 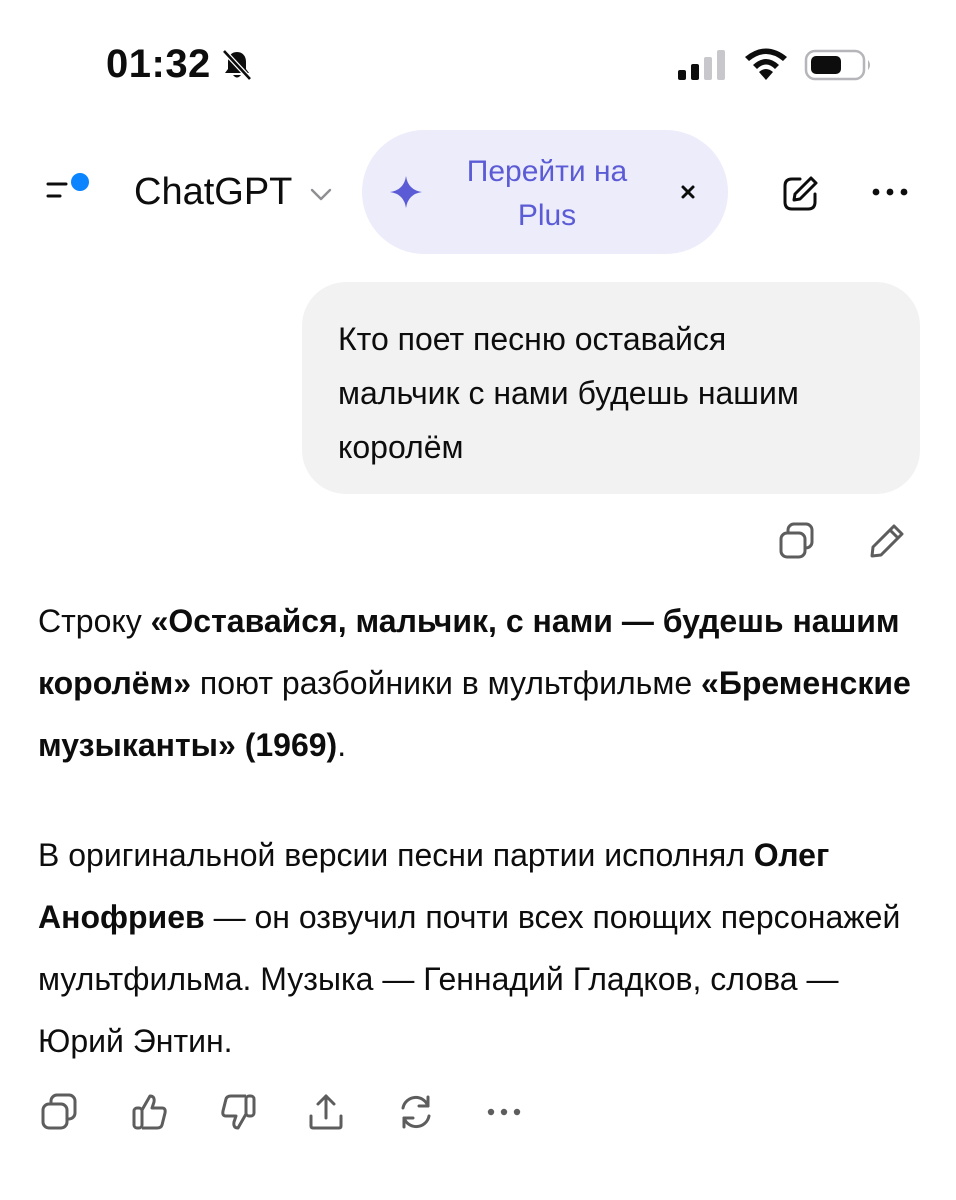 I want to click on upgrade-plus-banner: Перейти на Plus, so click(x=545, y=192).